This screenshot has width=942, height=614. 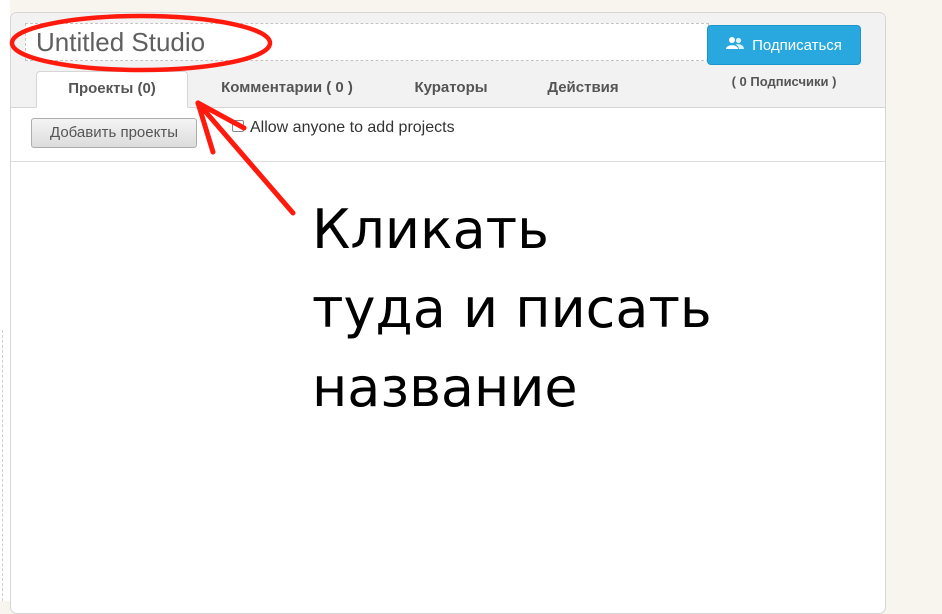 What do you see at coordinates (784, 81) in the screenshot?
I see `subscriber-count: ( 0 Подписчики )` at bounding box center [784, 81].